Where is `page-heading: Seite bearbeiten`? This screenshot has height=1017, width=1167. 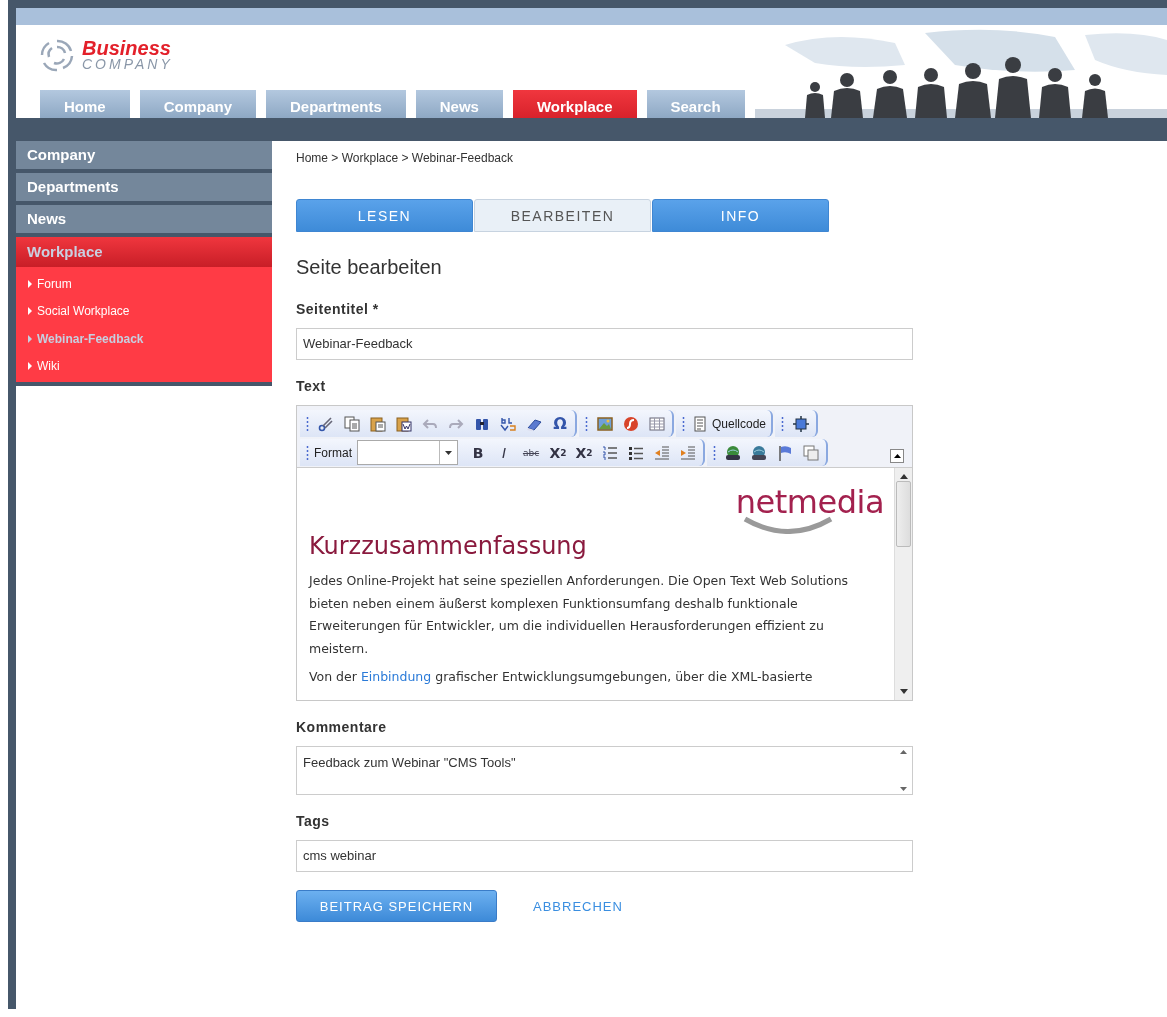 page-heading: Seite bearbeiten is located at coordinates (369, 267).